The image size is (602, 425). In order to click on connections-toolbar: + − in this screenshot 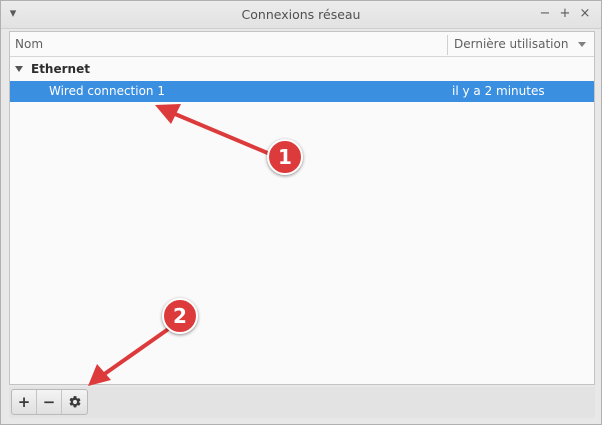, I will do `click(302, 402)`.